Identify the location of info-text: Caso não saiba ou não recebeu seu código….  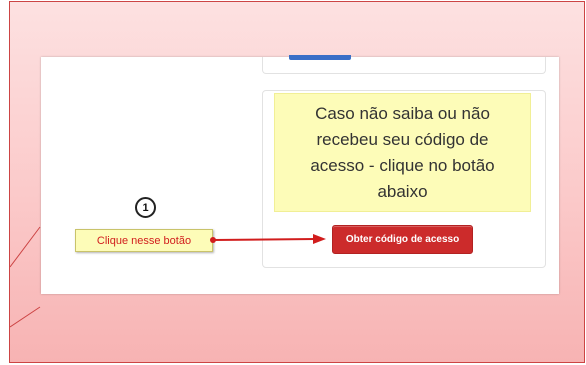
(402, 152).